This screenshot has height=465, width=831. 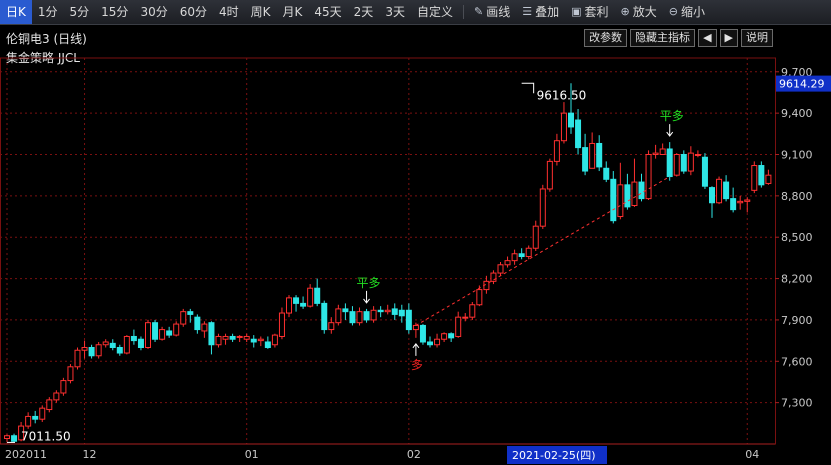 I want to click on y-tick-label: 8,800, so click(x=797, y=196).